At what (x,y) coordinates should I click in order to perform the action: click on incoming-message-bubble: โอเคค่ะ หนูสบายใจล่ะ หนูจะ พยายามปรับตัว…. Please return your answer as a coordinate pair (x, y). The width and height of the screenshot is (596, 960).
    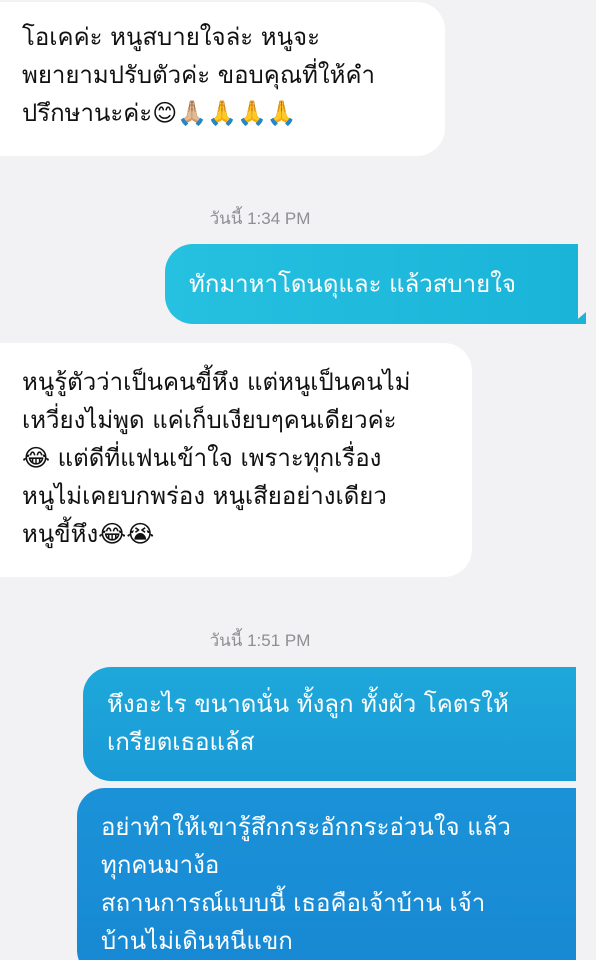
    Looking at the image, I should click on (222, 79).